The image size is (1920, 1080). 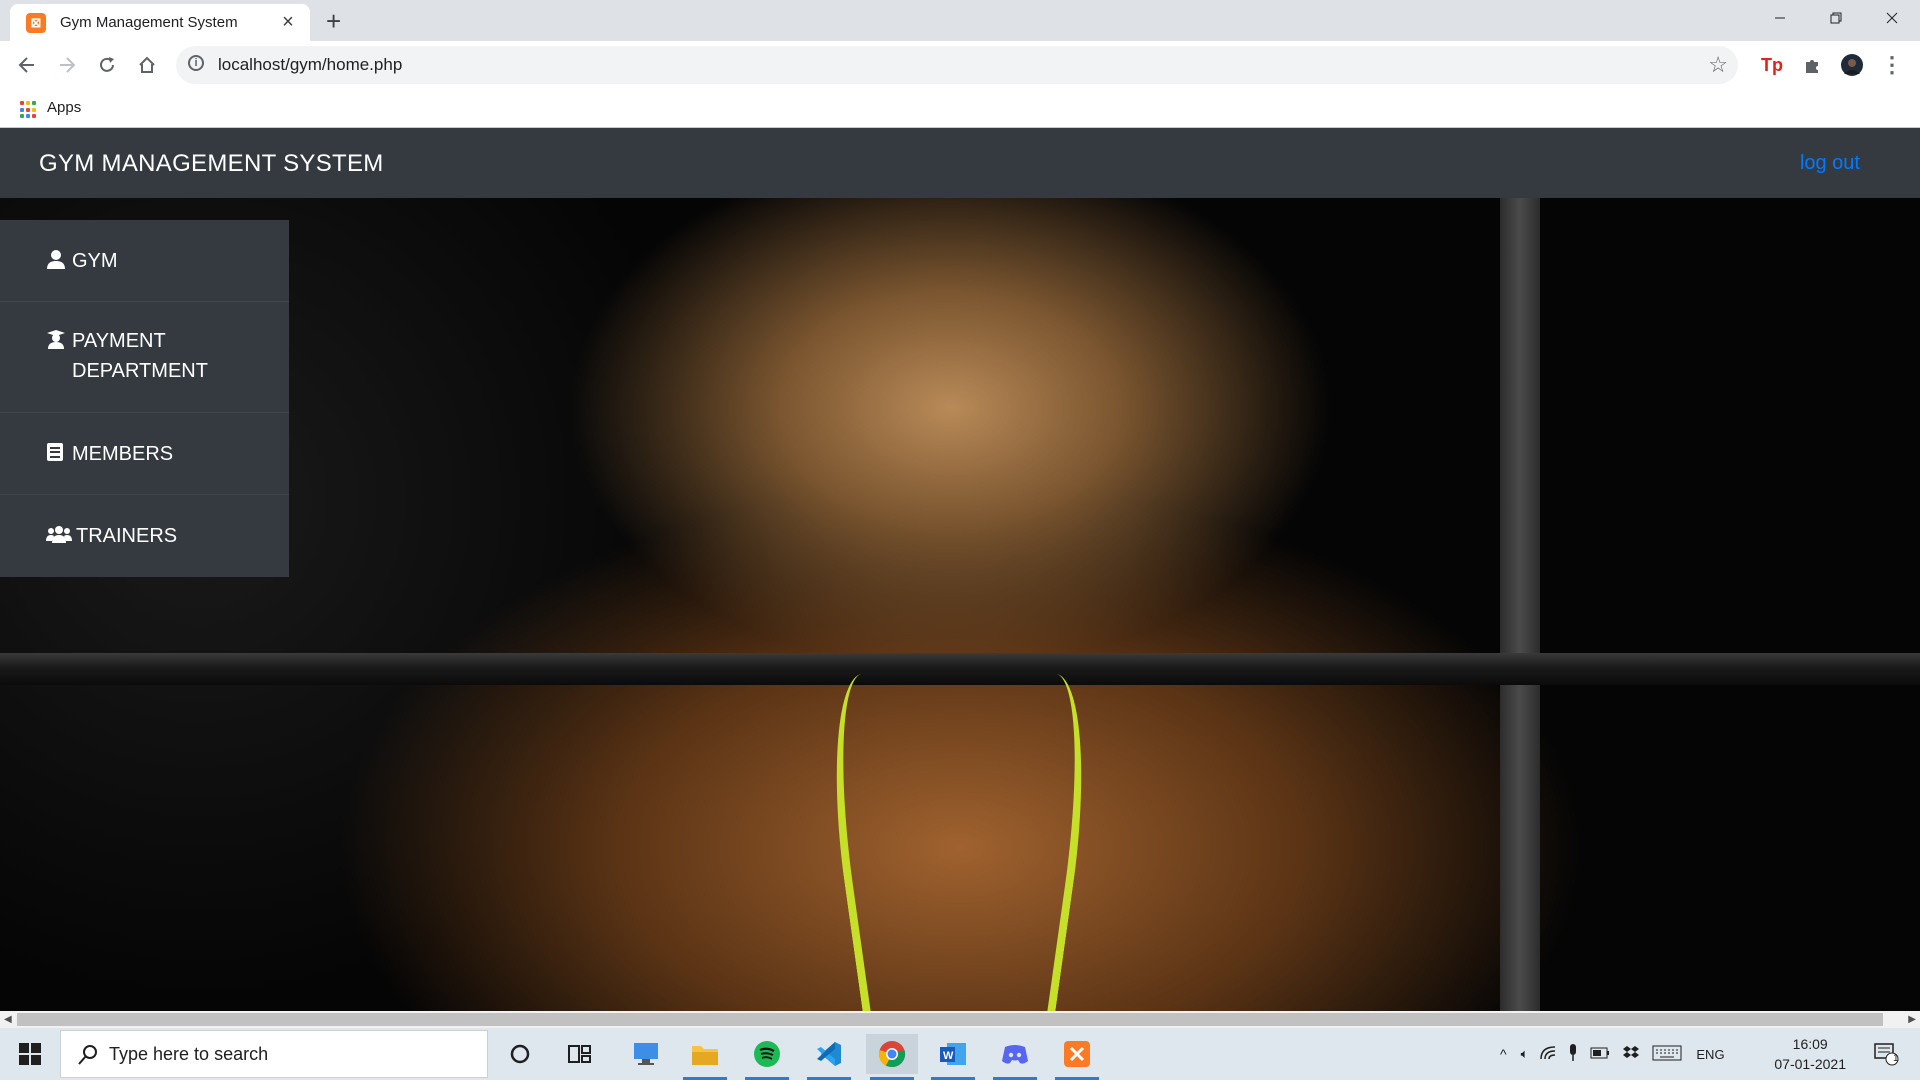 I want to click on address-bar: i localhost/gym/home.php ☆, so click(x=957, y=65).